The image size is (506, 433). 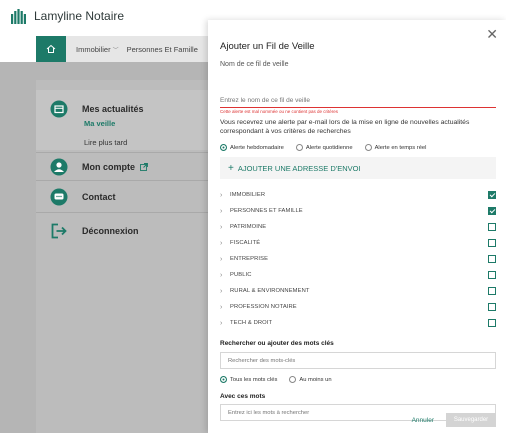 What do you see at coordinates (267, 46) in the screenshot?
I see `modal-title: Ajouter un Fil de Veille` at bounding box center [267, 46].